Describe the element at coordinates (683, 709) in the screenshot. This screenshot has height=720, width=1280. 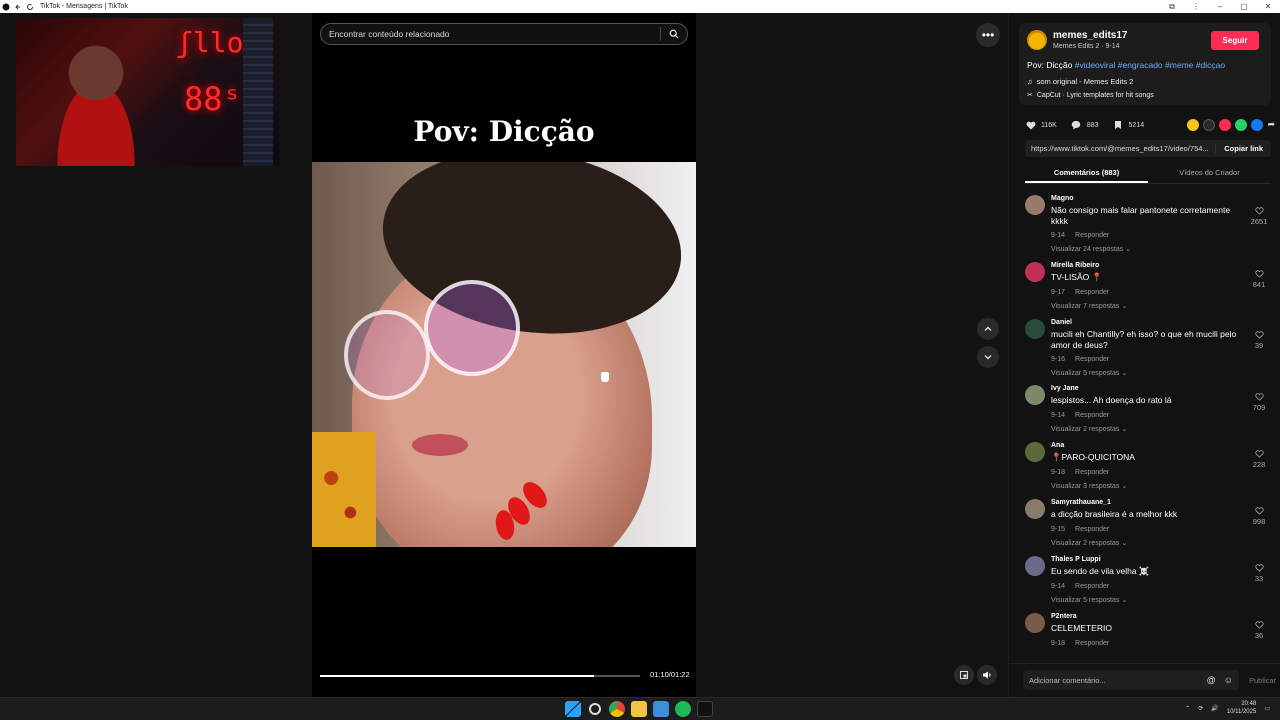
I see `spotify-icon` at that location.